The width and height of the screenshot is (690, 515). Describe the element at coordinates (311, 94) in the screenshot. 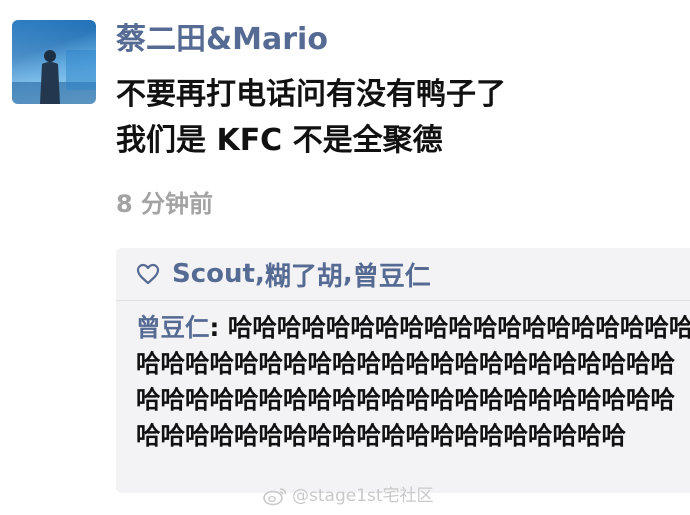

I see `post-line-1: 不要再打电话问有没有鸭子了` at that location.